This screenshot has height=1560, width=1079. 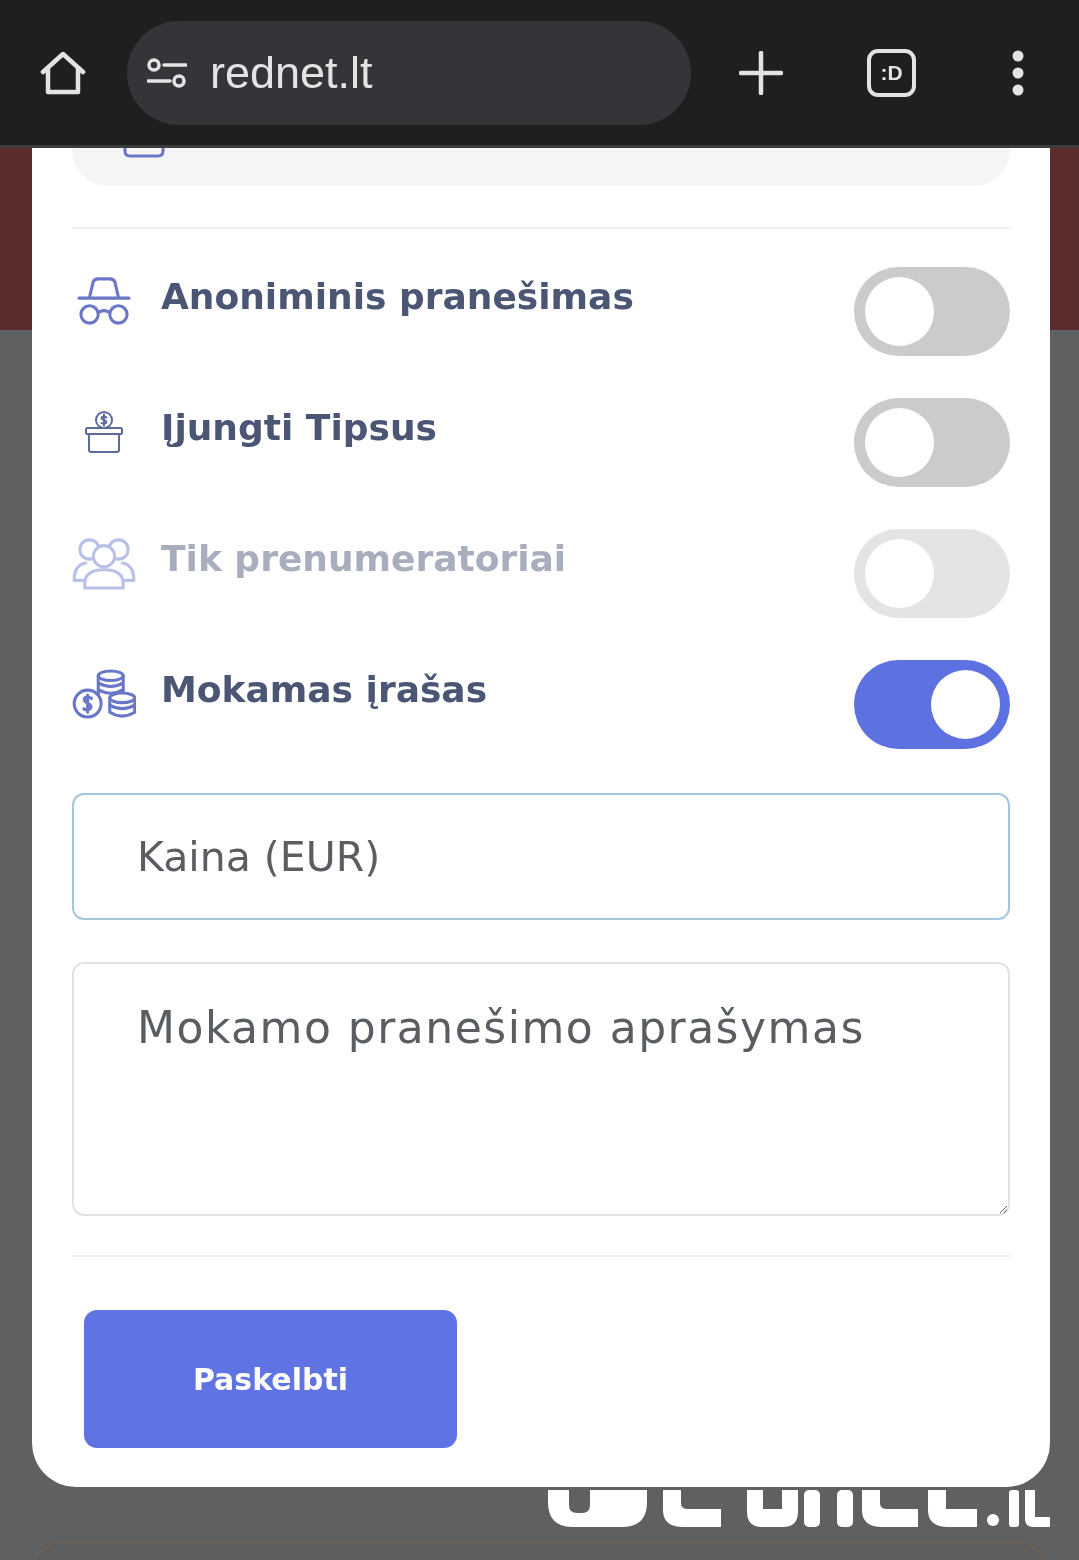 What do you see at coordinates (891, 72) in the screenshot?
I see `tab-switcher-button: :D` at bounding box center [891, 72].